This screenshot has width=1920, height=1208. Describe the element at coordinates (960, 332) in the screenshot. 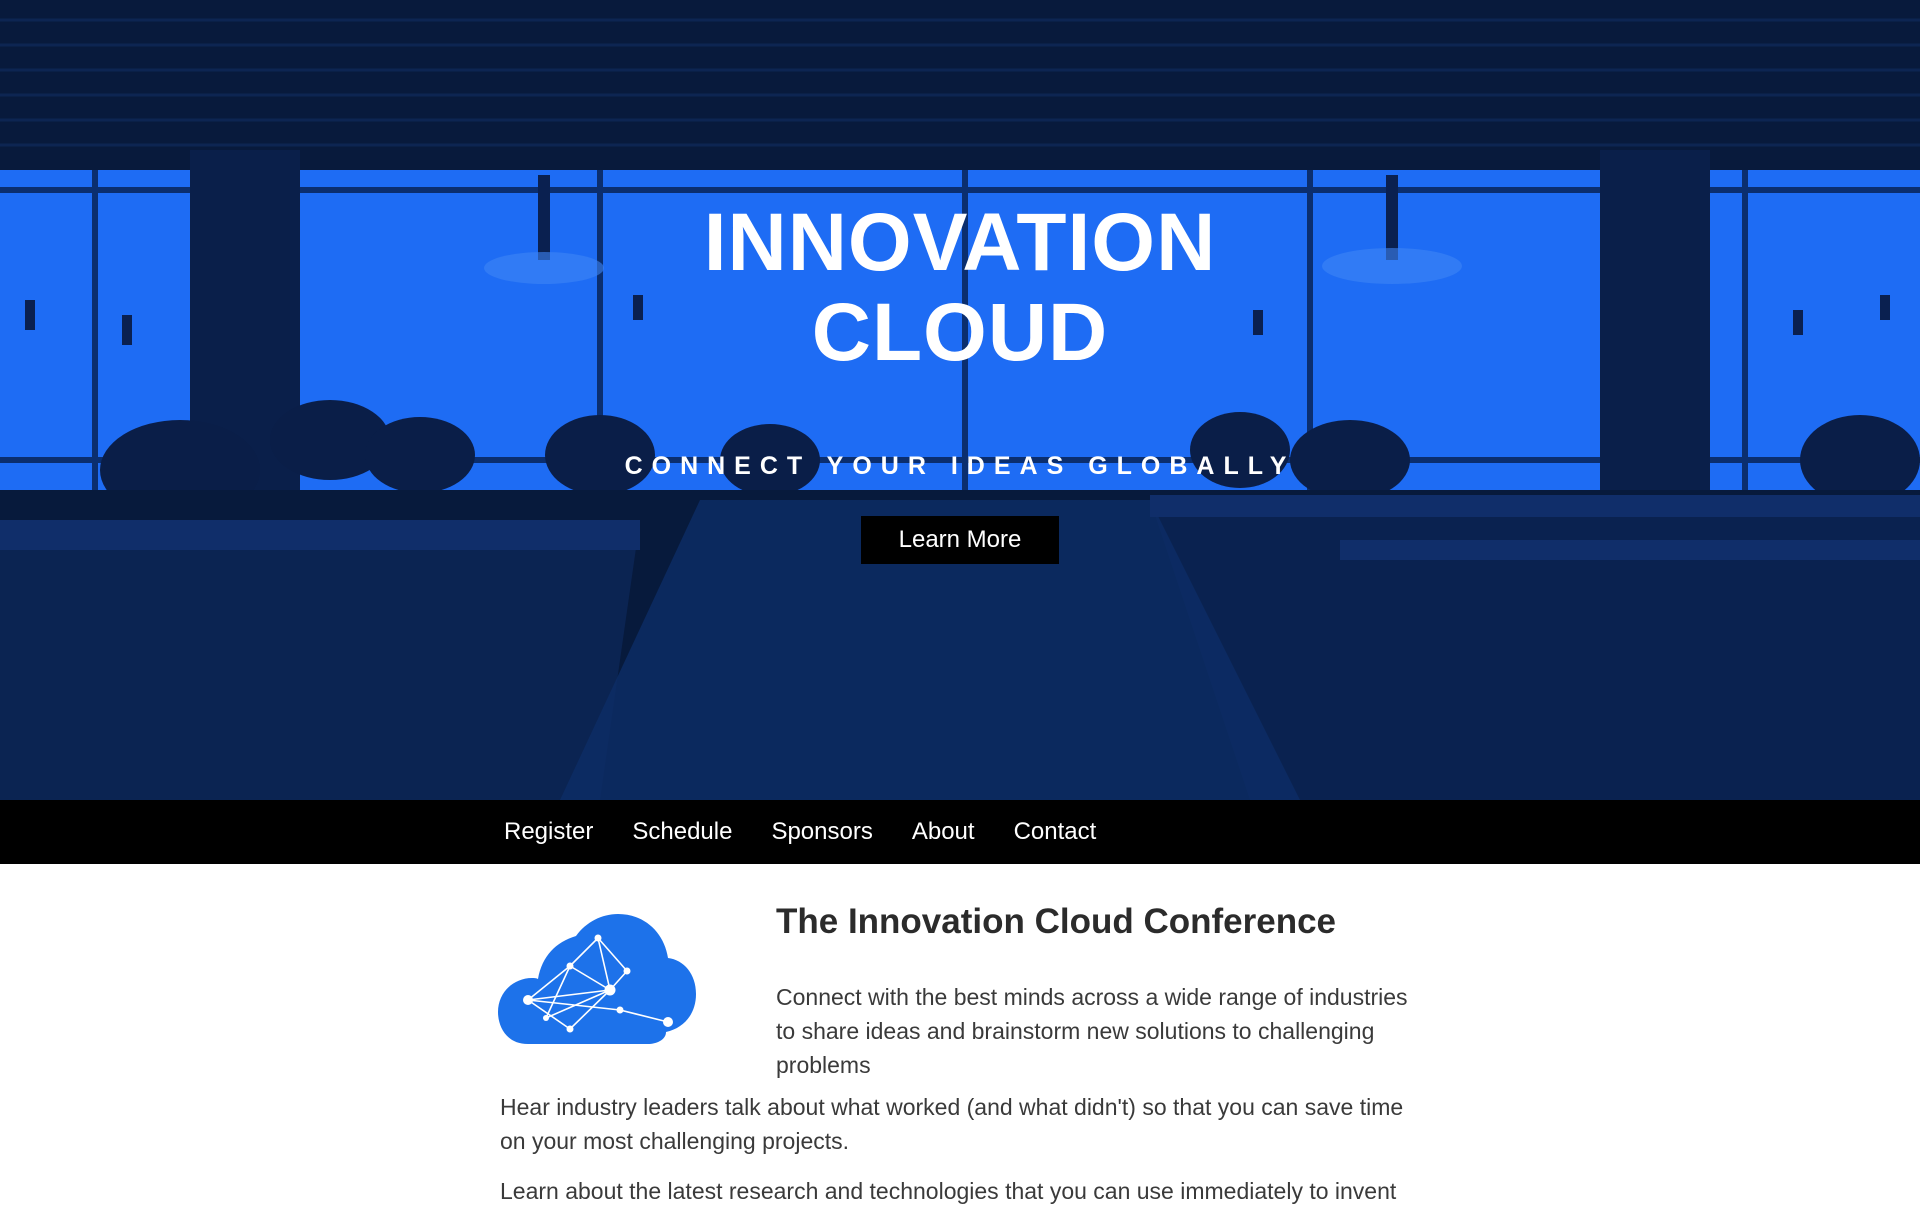

I see `hero-title-line-2: CLOUD` at that location.